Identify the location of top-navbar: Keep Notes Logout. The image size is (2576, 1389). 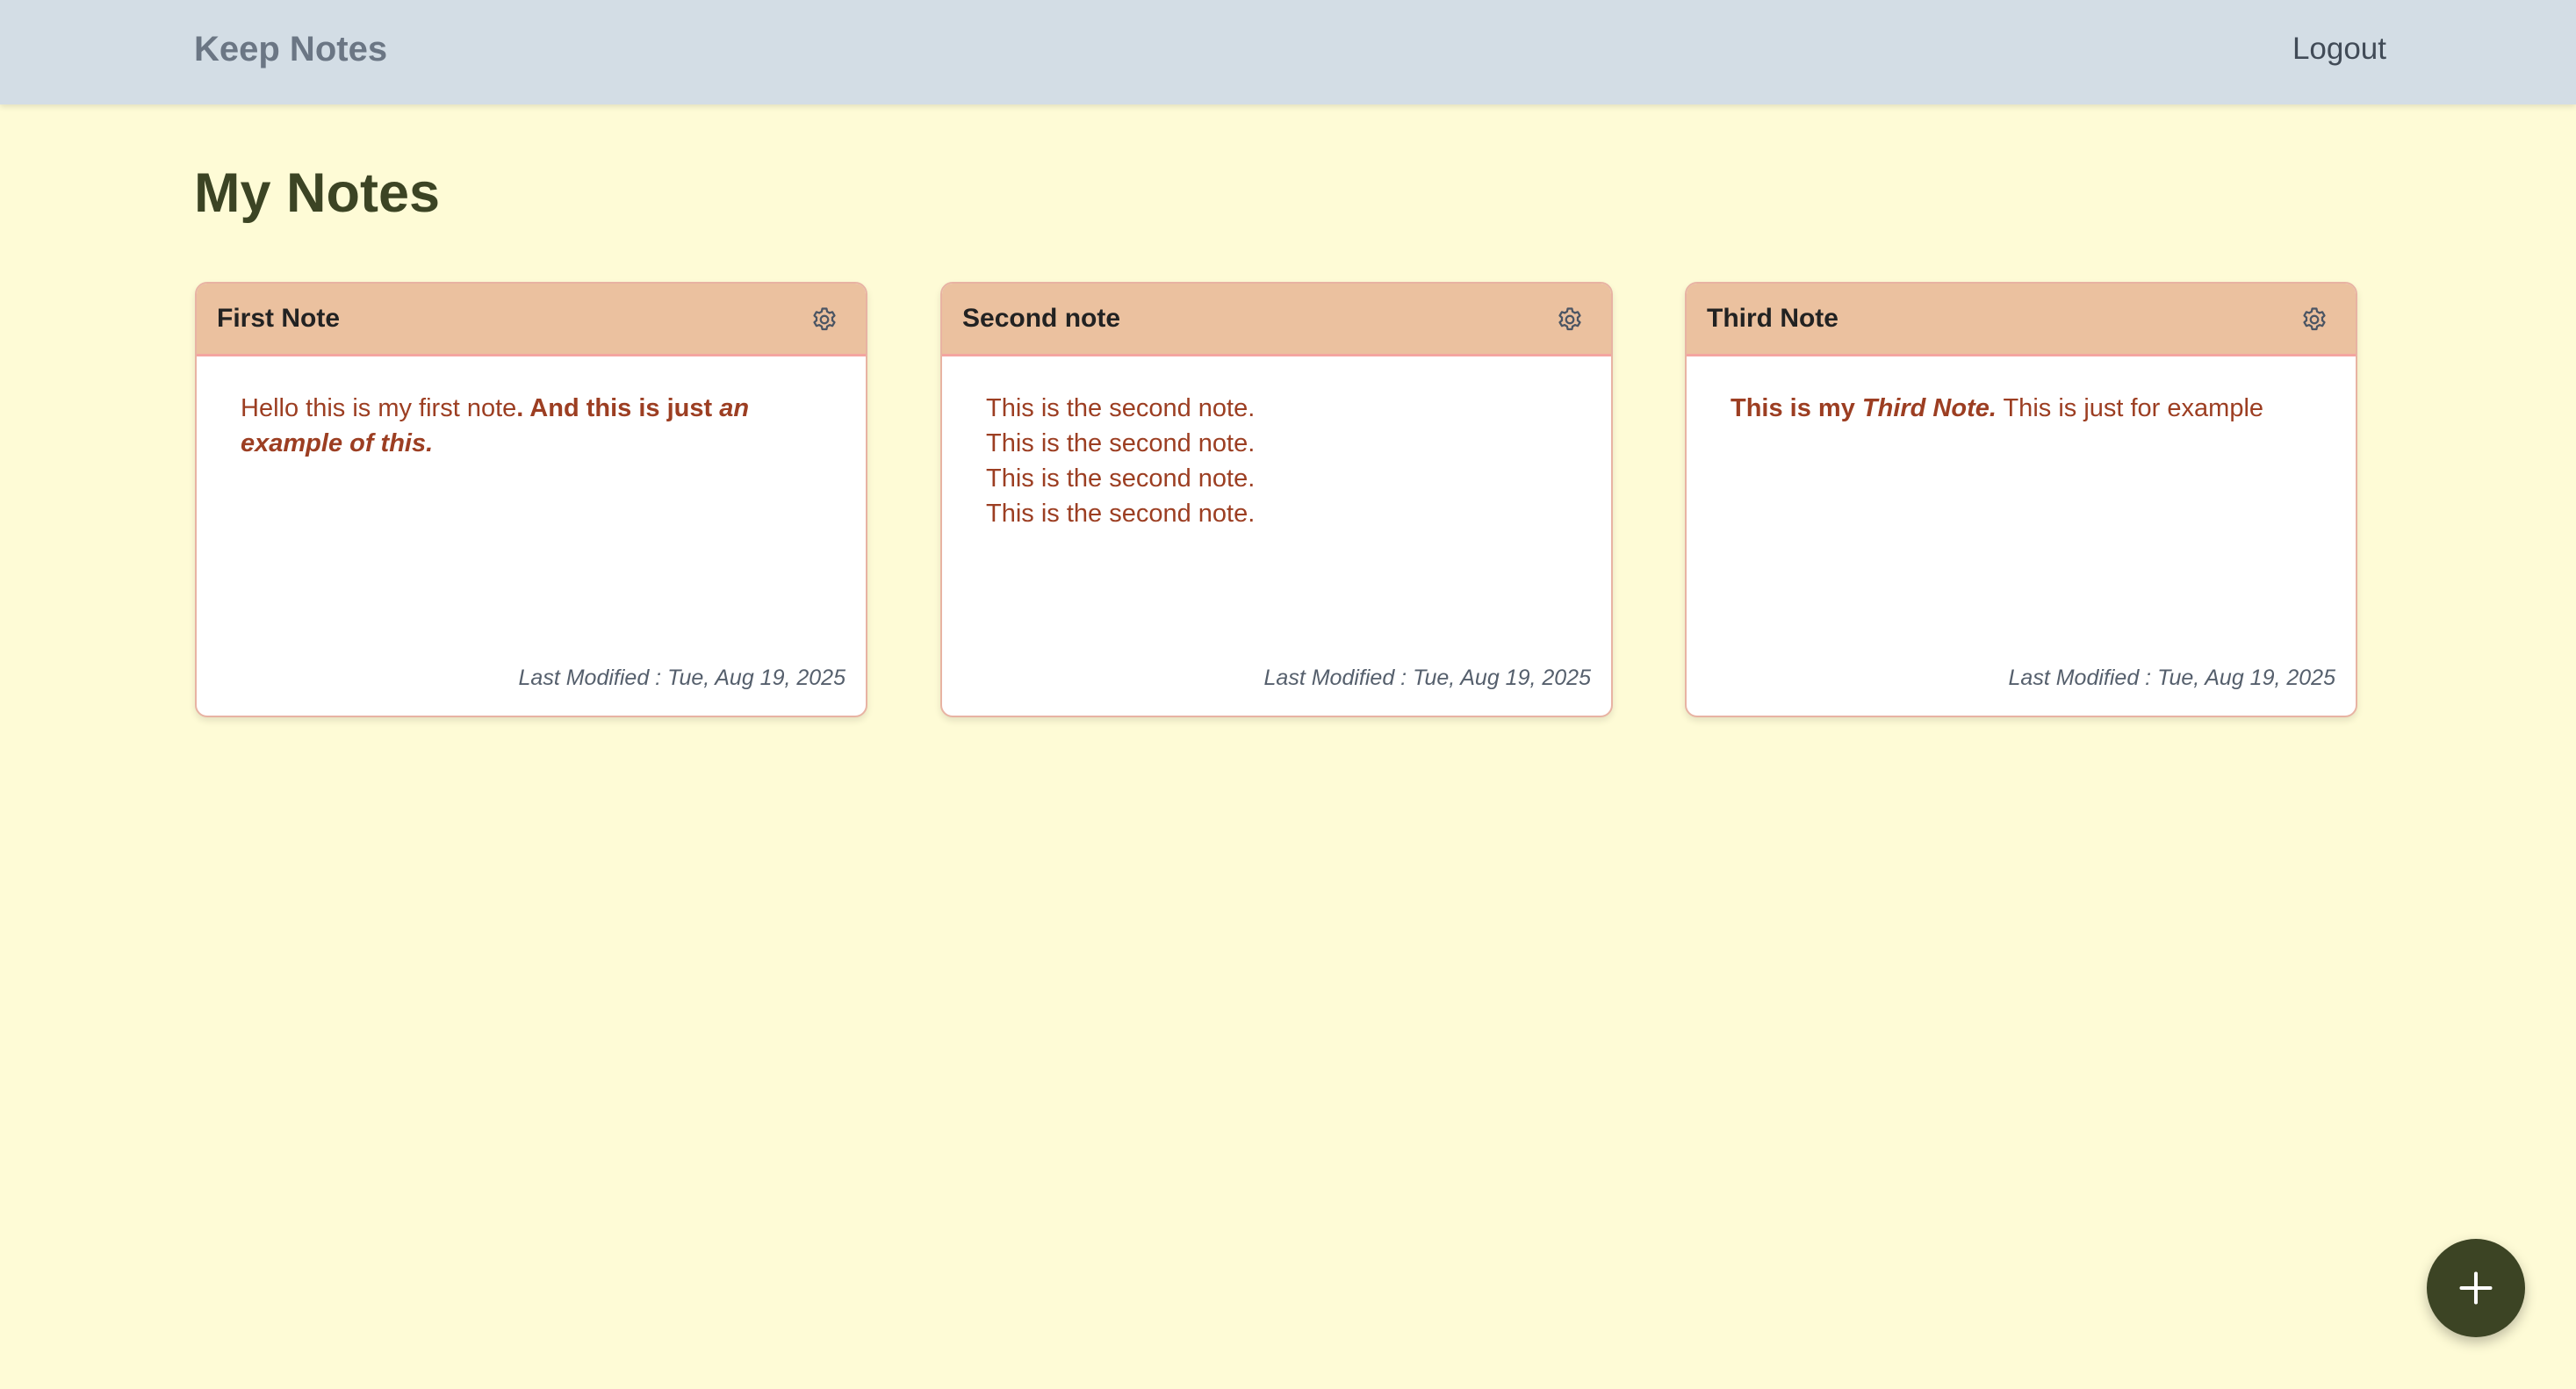
(1288, 52).